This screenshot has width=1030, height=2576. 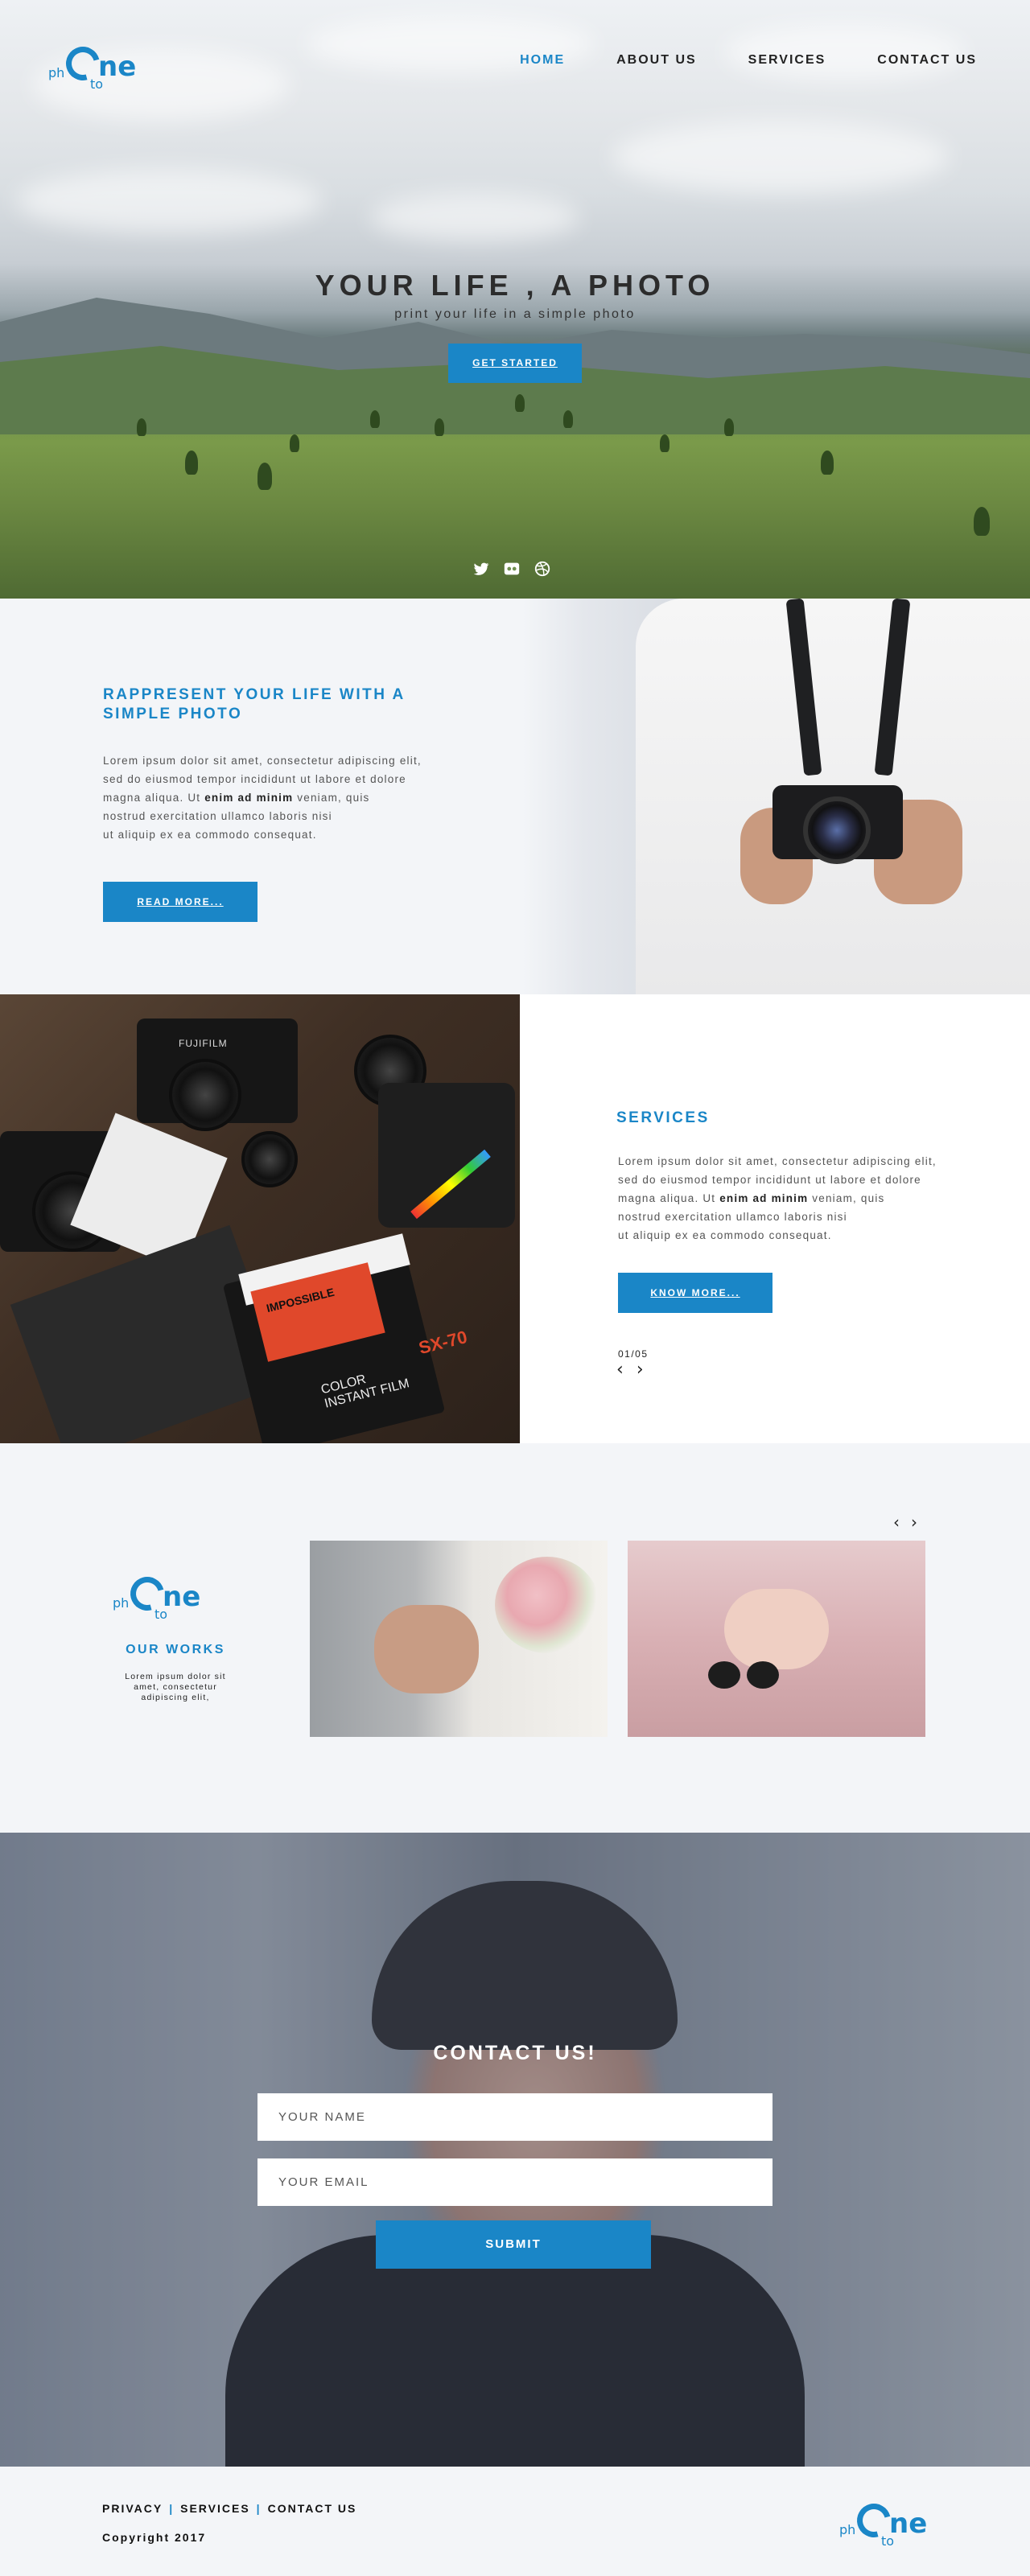 What do you see at coordinates (547, 1605) in the screenshot?
I see `bouquet-shape` at bounding box center [547, 1605].